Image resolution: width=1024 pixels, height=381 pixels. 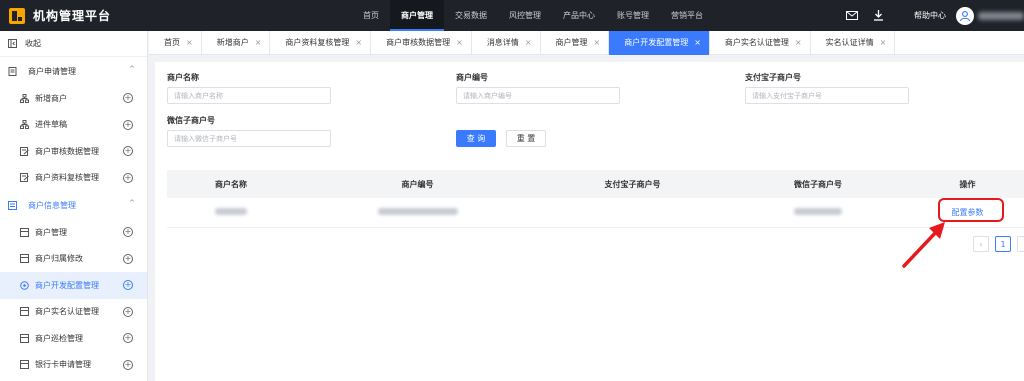 What do you see at coordinates (595, 213) in the screenshot?
I see `table-row: 配置参数` at bounding box center [595, 213].